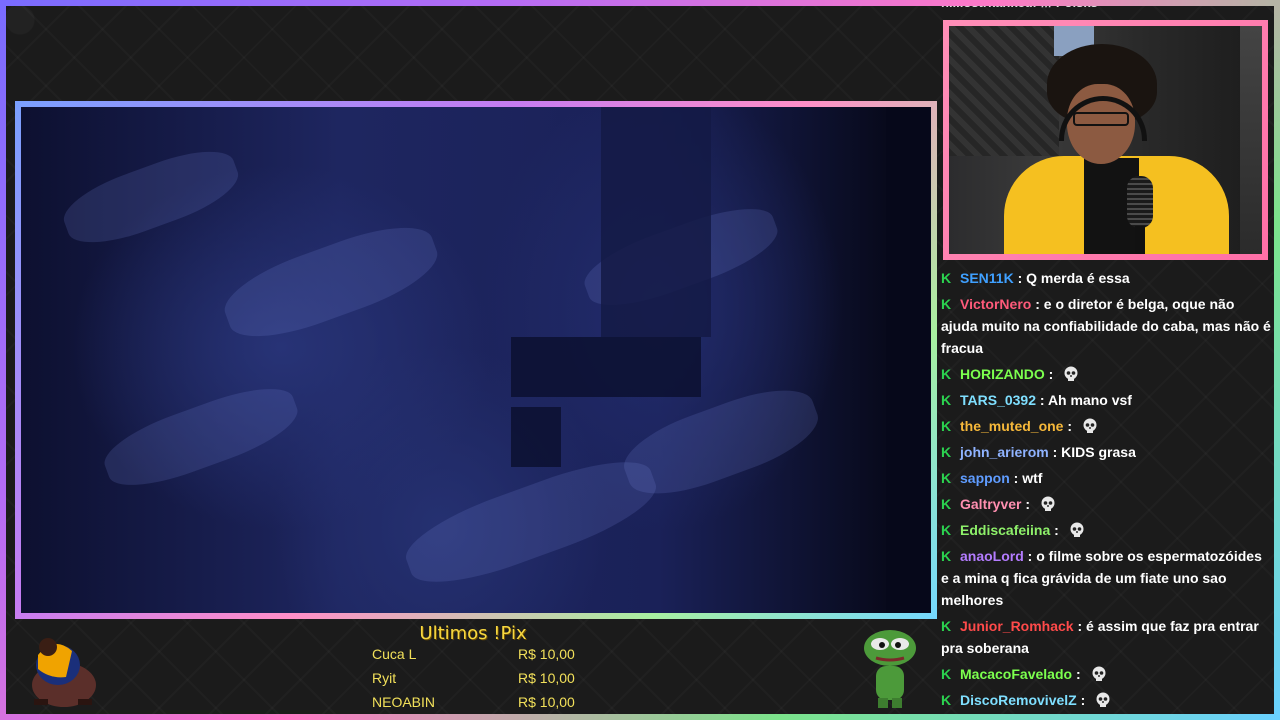 Image resolution: width=1280 pixels, height=720 pixels. What do you see at coordinates (404, 702) in the screenshot?
I see `pix-donor-name: NEOABIN` at bounding box center [404, 702].